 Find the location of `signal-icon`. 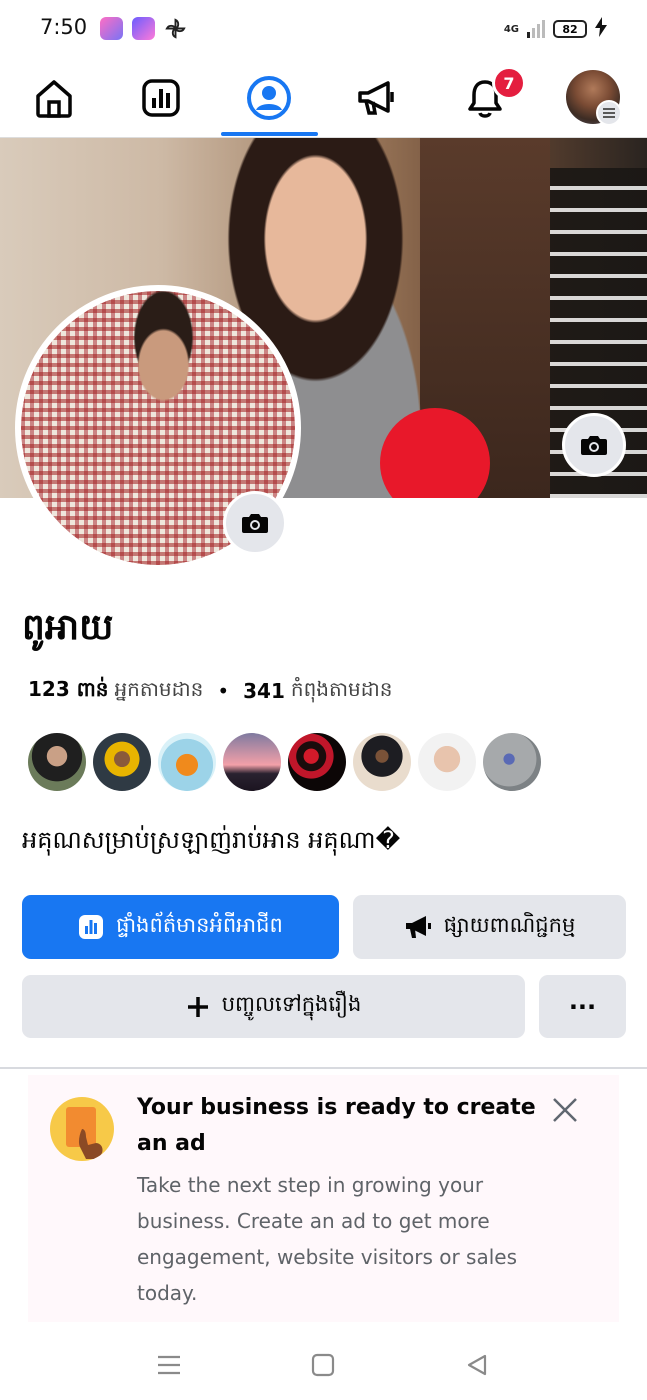

signal-icon is located at coordinates (536, 29).